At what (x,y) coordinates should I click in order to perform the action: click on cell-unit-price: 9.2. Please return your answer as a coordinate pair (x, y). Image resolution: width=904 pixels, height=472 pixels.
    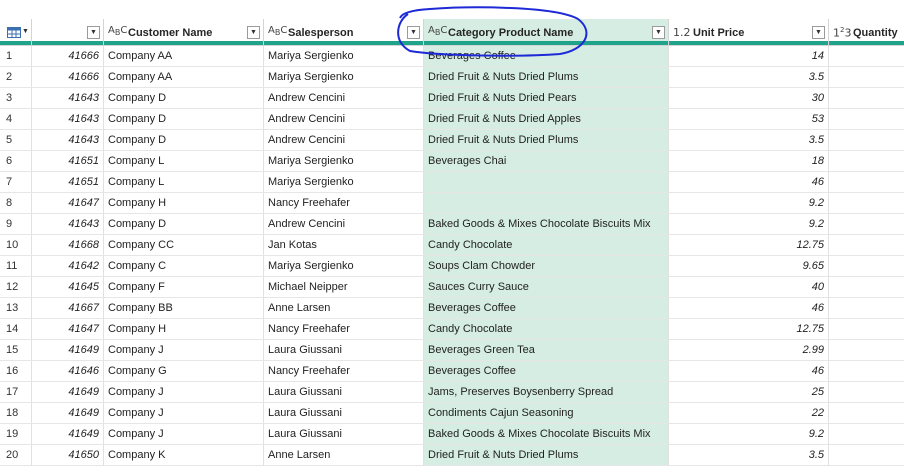
    Looking at the image, I should click on (749, 224).